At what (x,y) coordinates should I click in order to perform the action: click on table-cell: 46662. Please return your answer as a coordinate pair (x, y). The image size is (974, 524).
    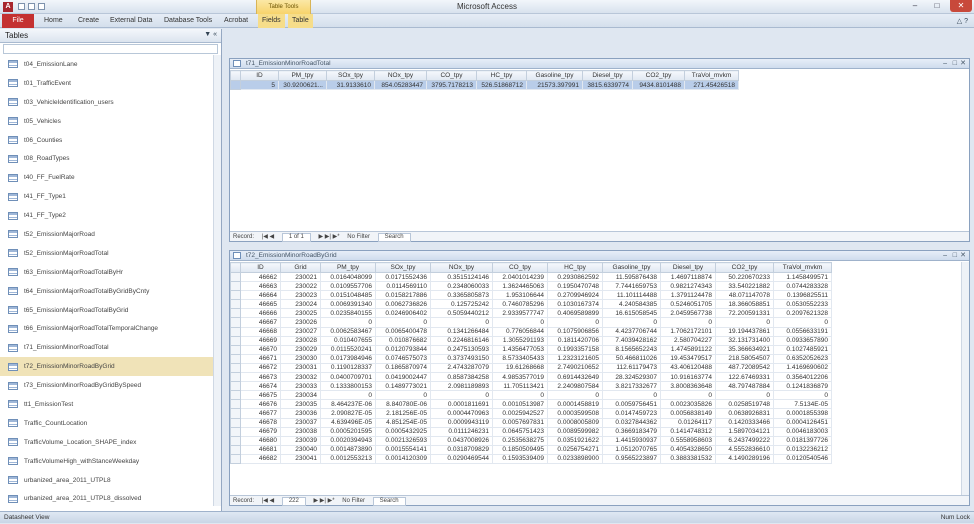
    Looking at the image, I should click on (260, 277).